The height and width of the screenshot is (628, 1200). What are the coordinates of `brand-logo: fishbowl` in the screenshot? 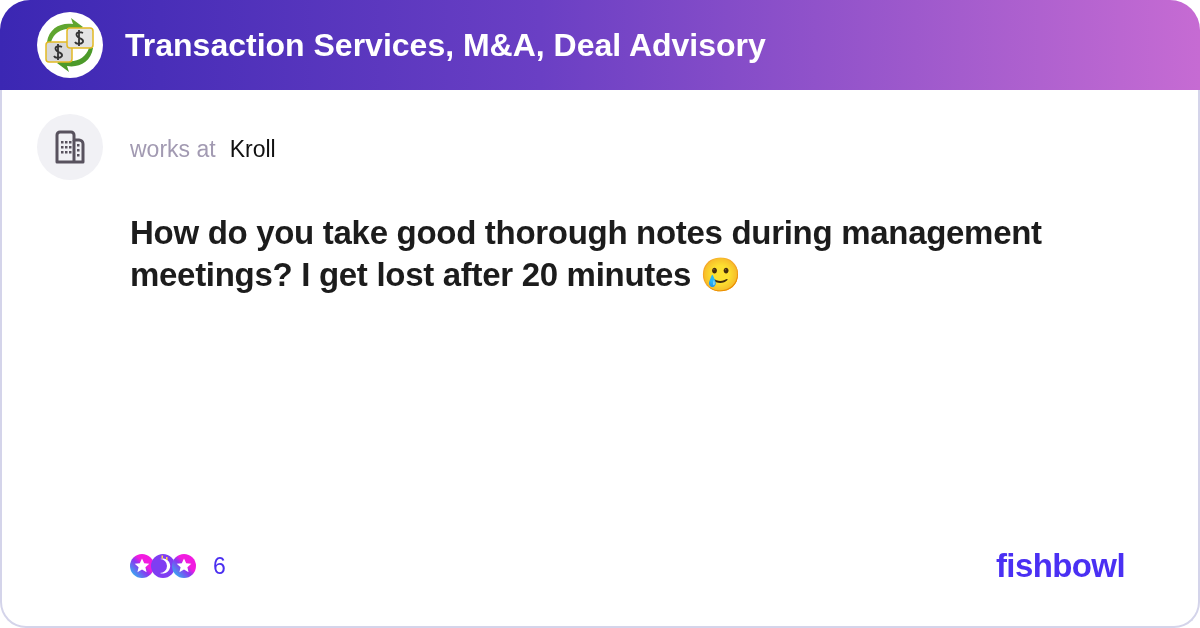 It's located at (1060, 566).